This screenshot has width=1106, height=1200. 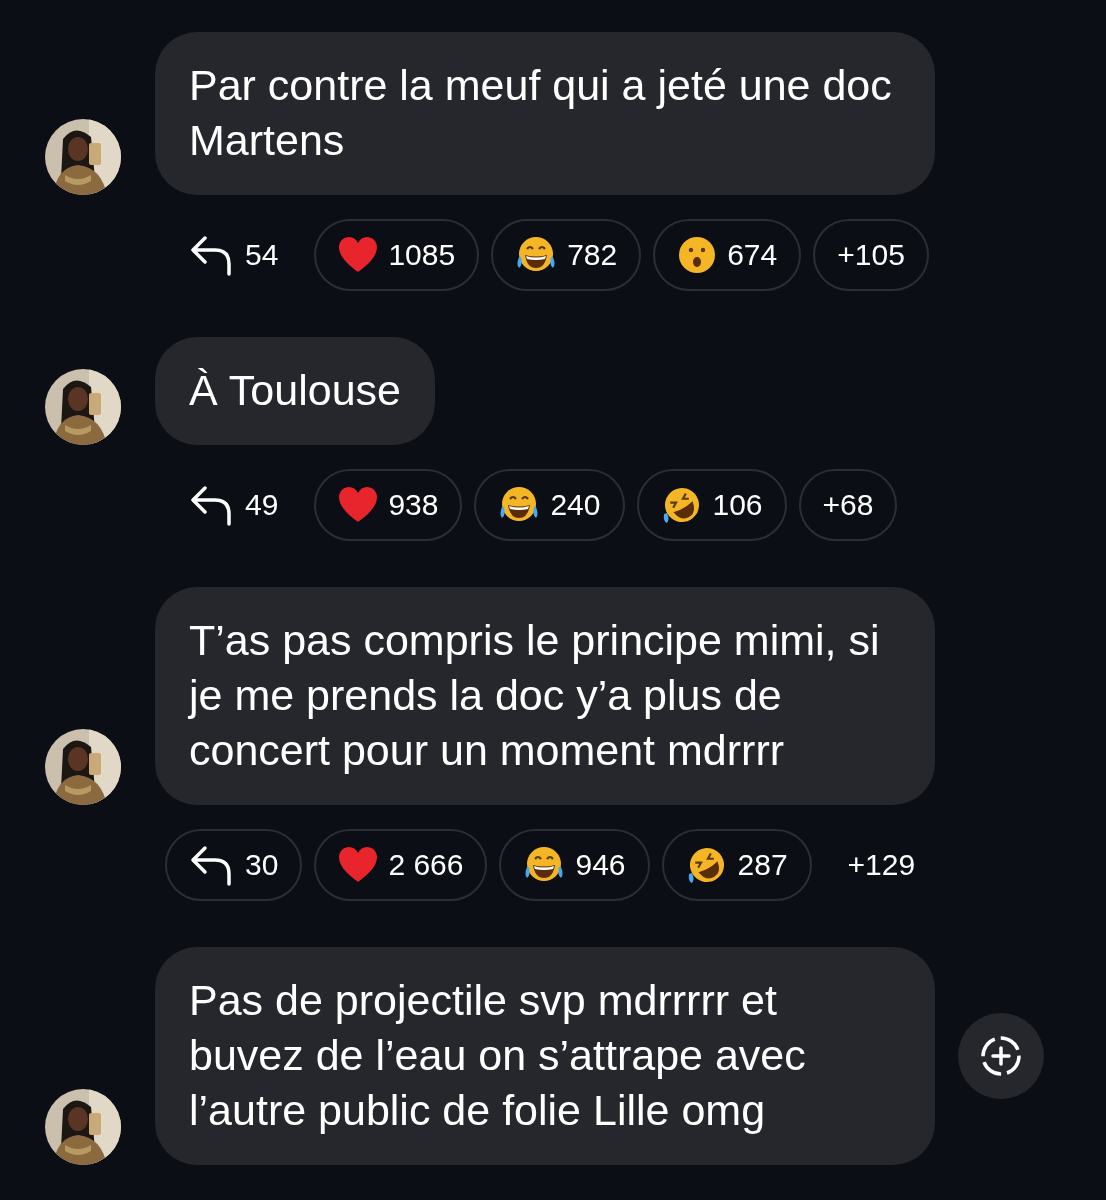 I want to click on reply-button: 54, so click(x=234, y=255).